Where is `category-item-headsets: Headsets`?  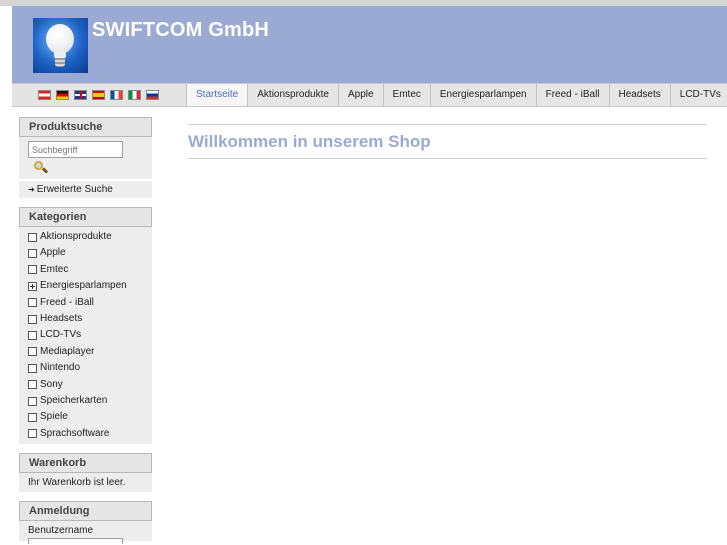
category-item-headsets: Headsets is located at coordinates (85, 319).